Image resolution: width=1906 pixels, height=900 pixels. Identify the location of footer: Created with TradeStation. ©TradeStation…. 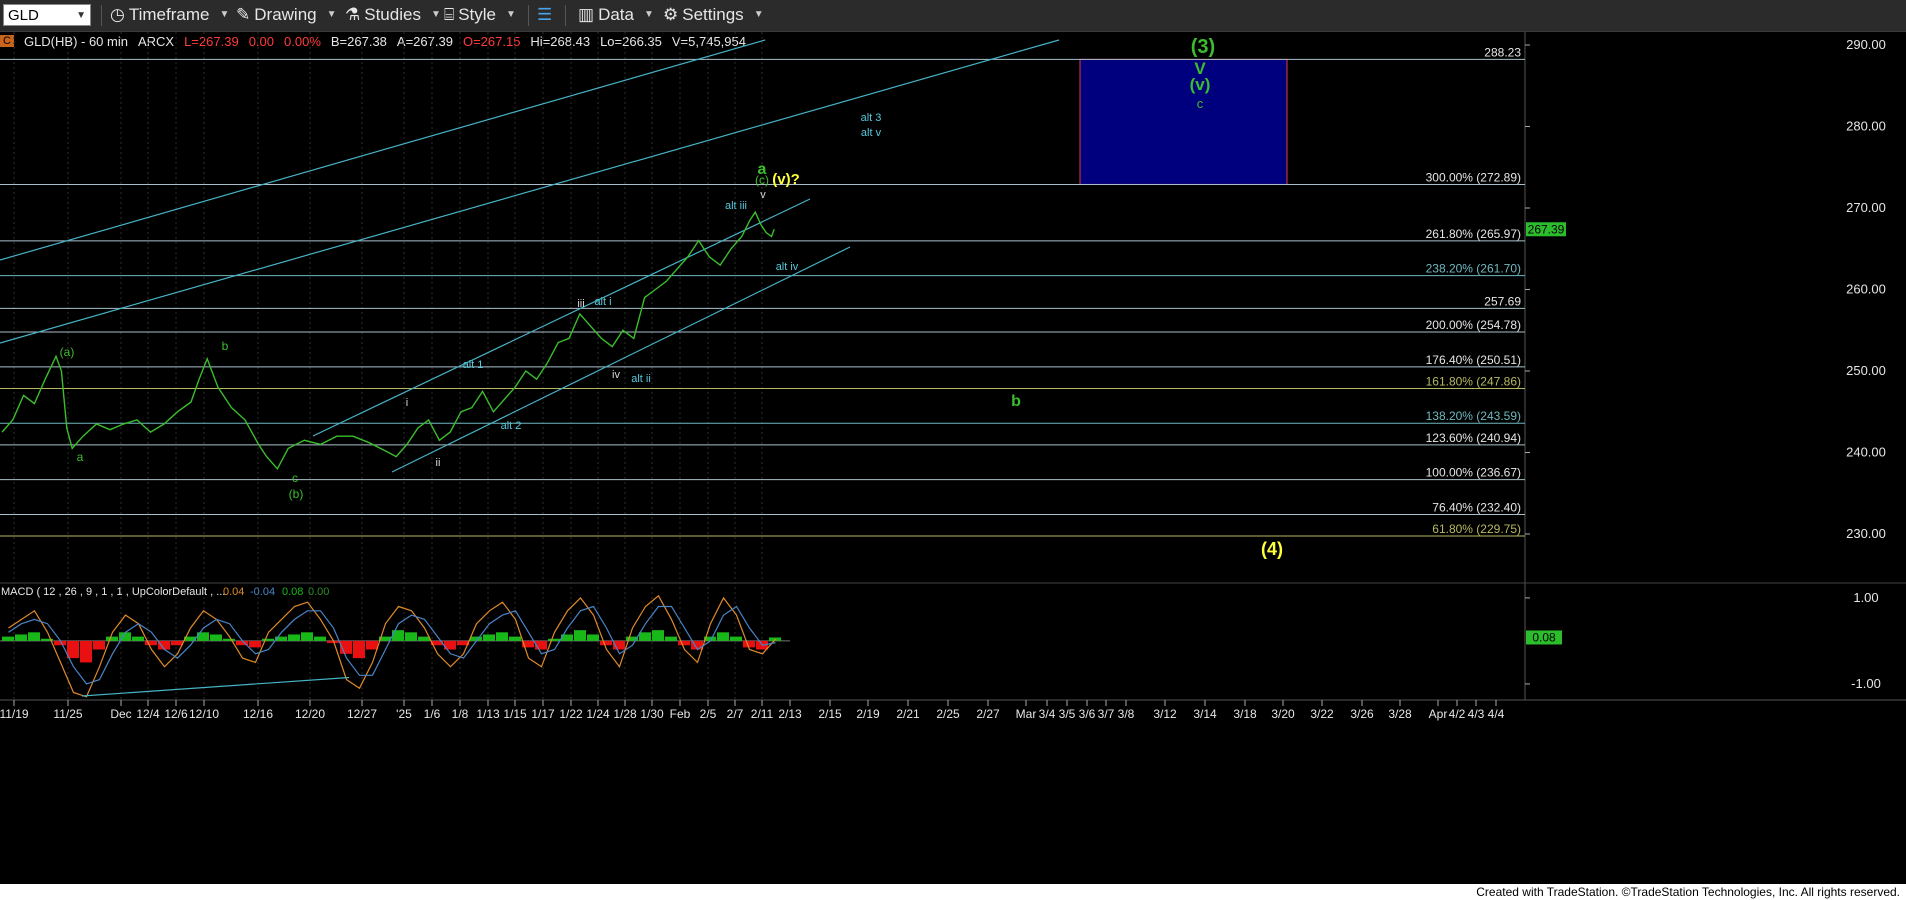
(953, 892).